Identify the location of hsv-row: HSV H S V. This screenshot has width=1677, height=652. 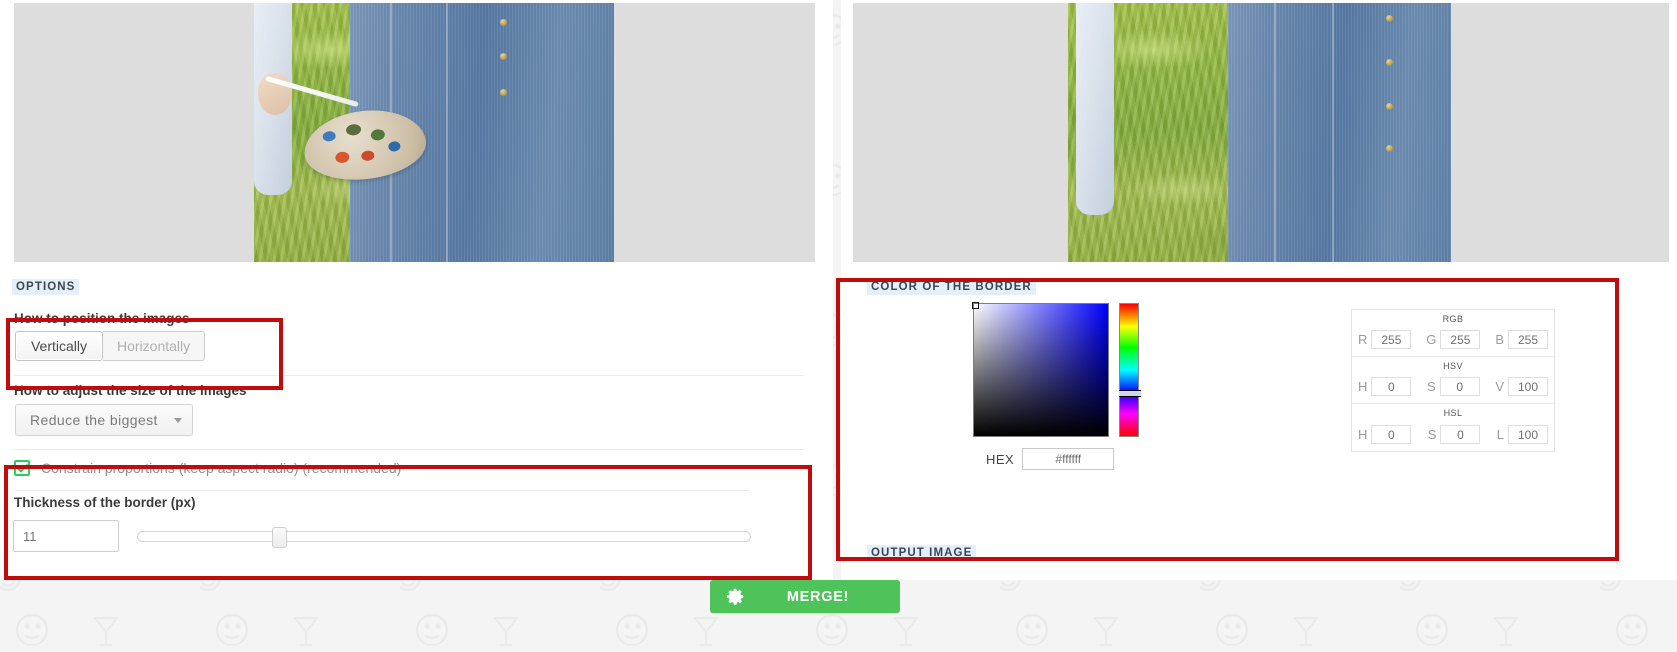
(1453, 380).